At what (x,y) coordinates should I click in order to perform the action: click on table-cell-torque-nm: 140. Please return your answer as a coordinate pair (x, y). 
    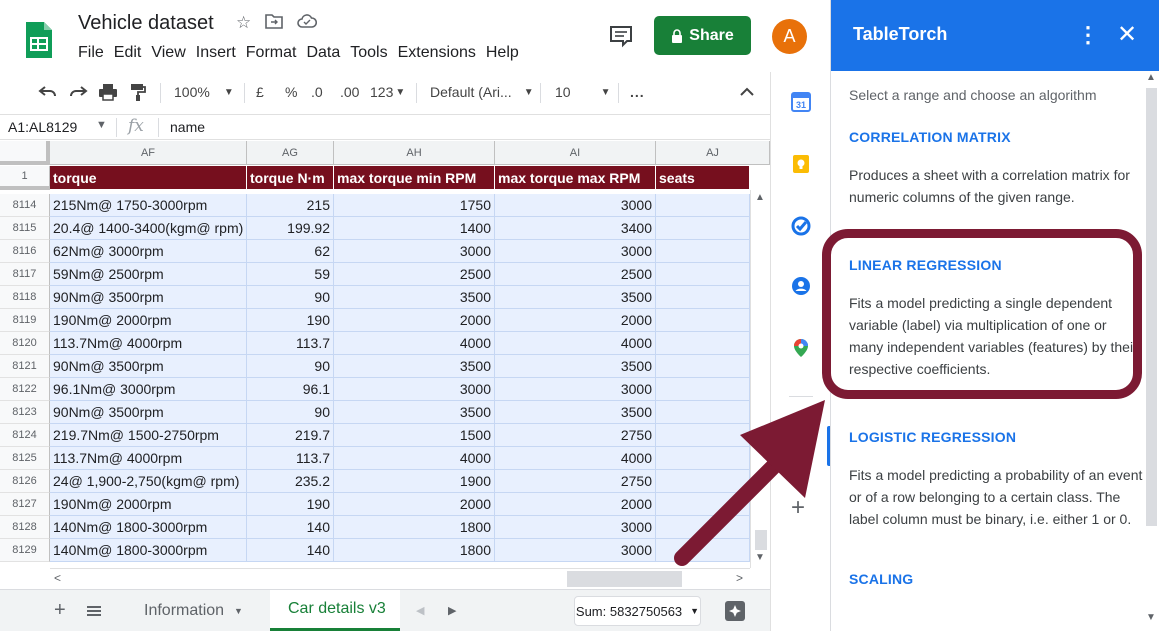
    Looking at the image, I should click on (290, 527).